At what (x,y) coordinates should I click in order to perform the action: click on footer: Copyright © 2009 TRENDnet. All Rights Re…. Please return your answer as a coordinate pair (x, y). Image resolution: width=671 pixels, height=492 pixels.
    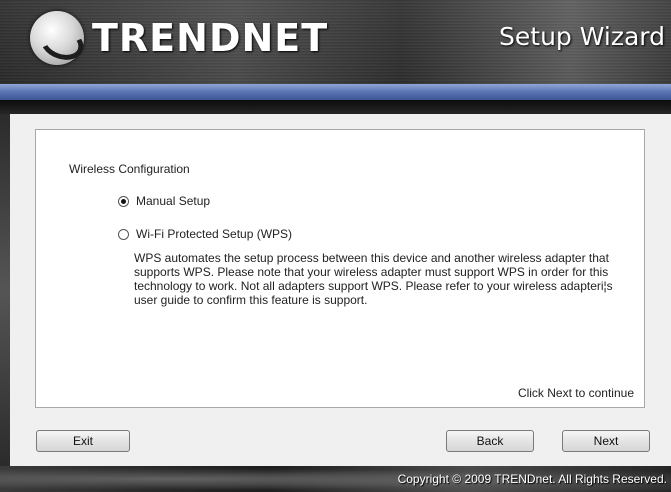
    Looking at the image, I should click on (335, 479).